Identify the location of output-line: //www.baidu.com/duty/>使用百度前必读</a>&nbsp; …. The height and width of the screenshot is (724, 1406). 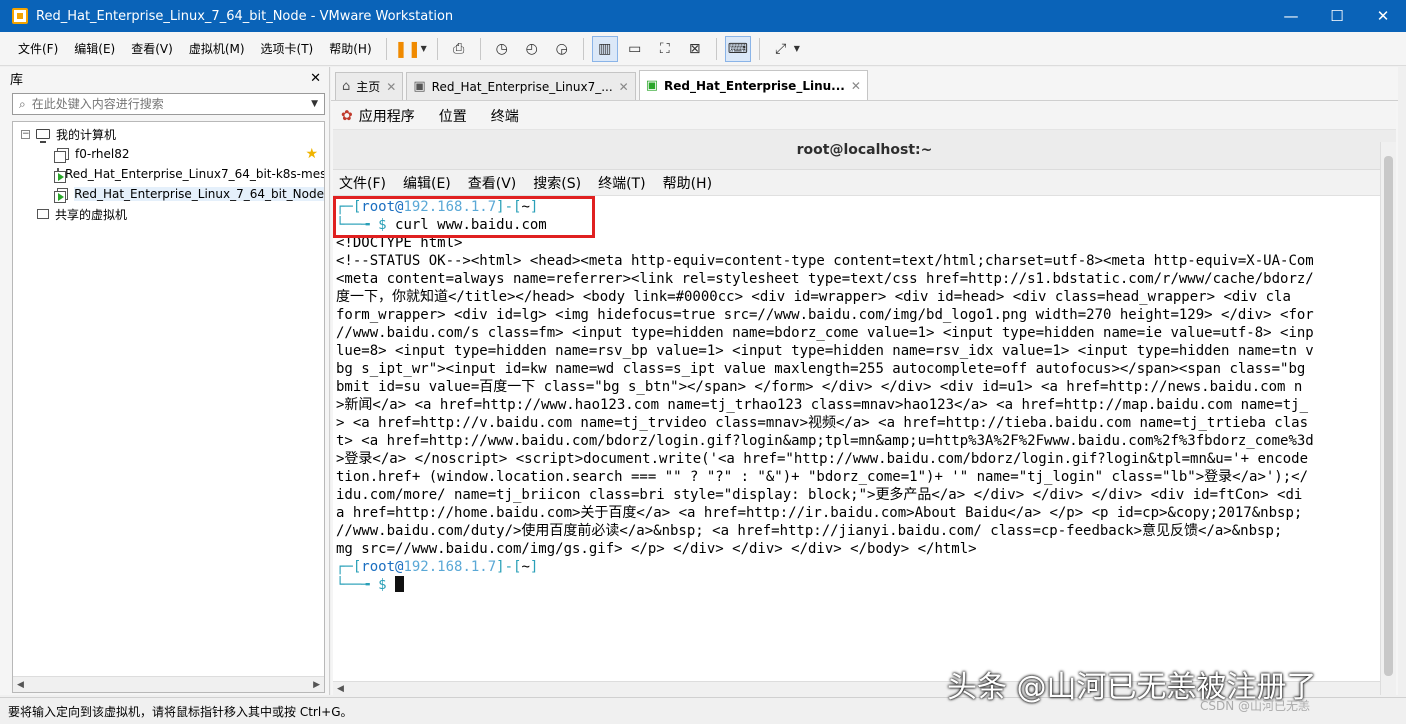
(809, 531).